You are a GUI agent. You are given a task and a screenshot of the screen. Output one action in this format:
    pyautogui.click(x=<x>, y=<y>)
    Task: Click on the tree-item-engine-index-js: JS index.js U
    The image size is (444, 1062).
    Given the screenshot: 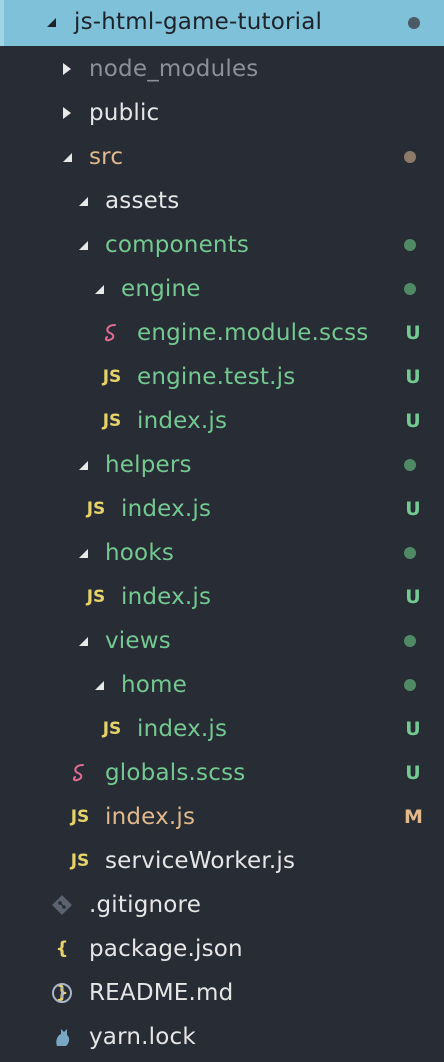 What is the action you would take?
    pyautogui.click(x=222, y=421)
    